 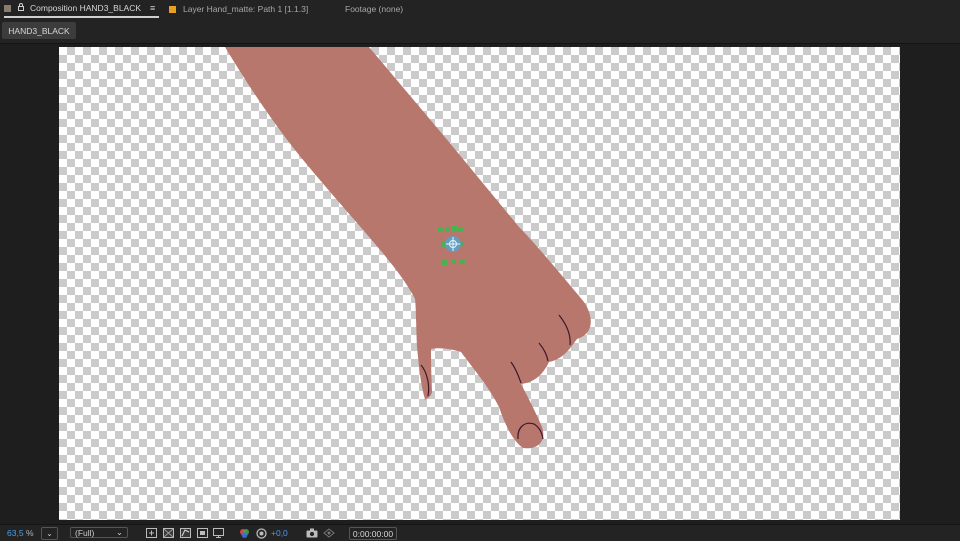 What do you see at coordinates (329, 533) in the screenshot?
I see `show-snapshot-icon` at bounding box center [329, 533].